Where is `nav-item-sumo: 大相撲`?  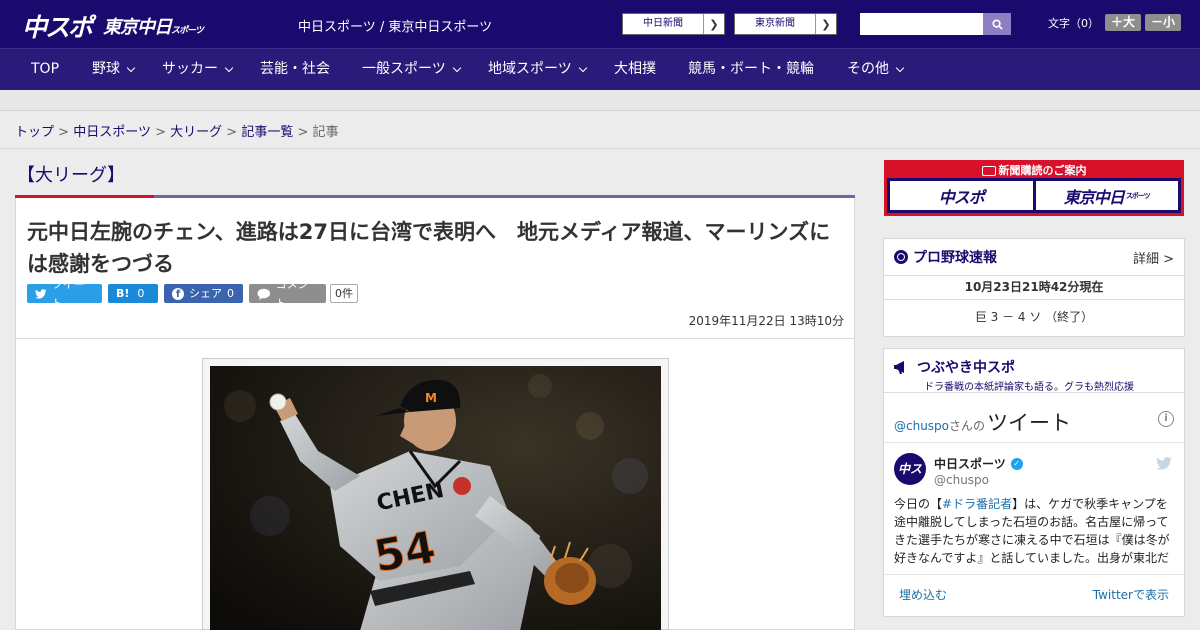
nav-item-sumo: 大相撲 is located at coordinates (635, 69).